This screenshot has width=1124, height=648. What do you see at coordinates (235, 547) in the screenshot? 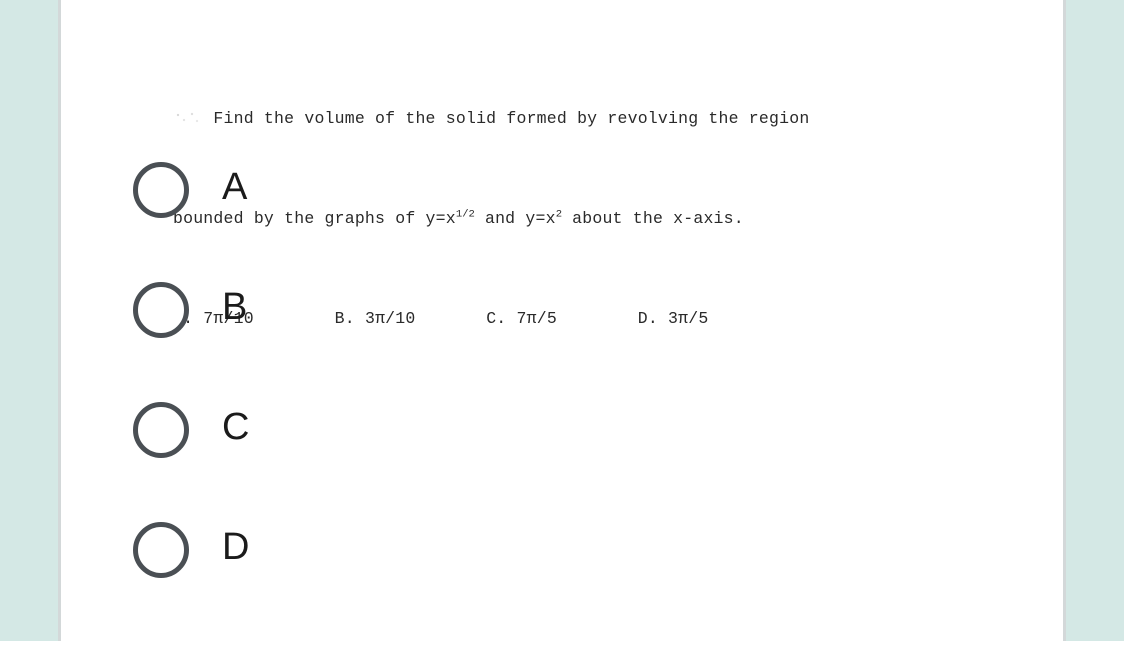
I see `option-label-d: D` at bounding box center [235, 547].